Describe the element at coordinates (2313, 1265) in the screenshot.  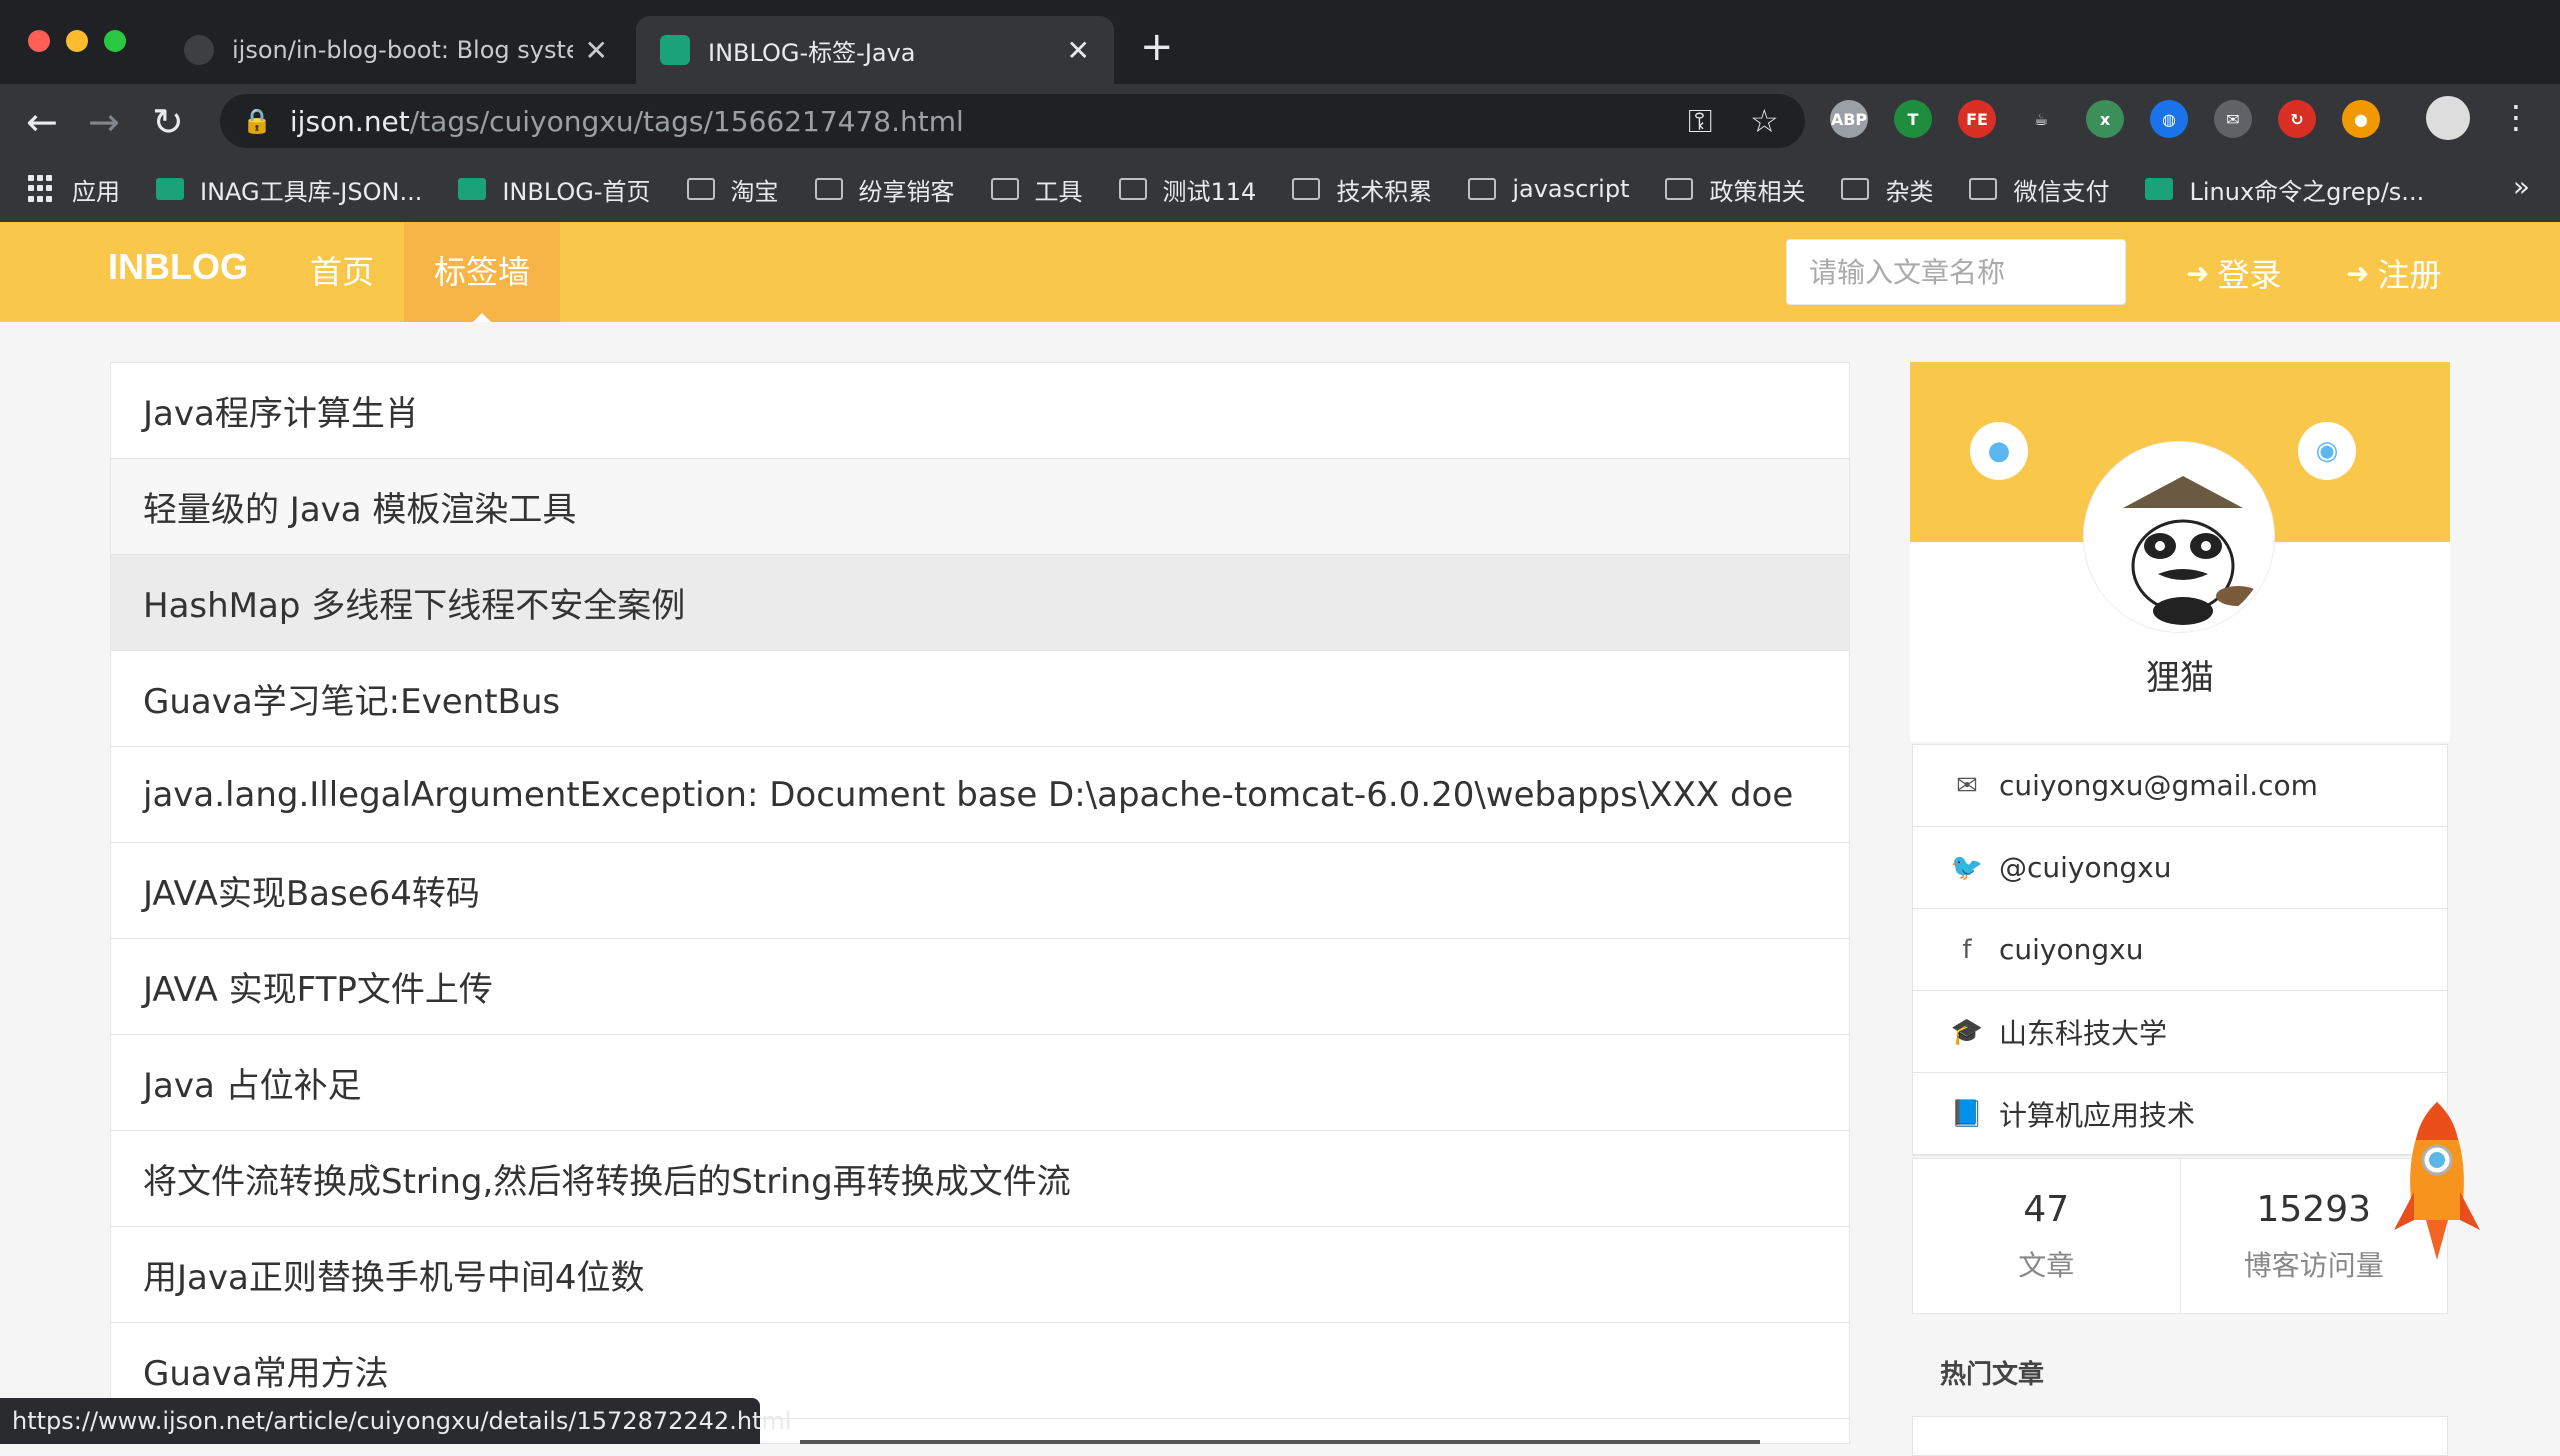
I see `stat-label: 博客访问量` at that location.